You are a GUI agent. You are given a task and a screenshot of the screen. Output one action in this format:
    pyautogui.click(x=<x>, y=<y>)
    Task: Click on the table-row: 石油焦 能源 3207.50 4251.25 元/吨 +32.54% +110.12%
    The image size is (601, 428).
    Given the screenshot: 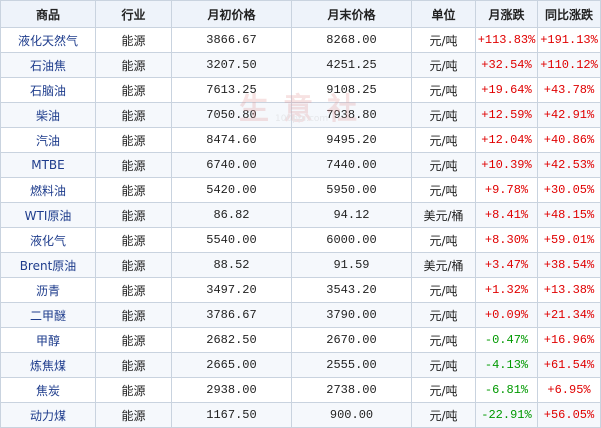 What is the action you would take?
    pyautogui.click(x=300, y=65)
    